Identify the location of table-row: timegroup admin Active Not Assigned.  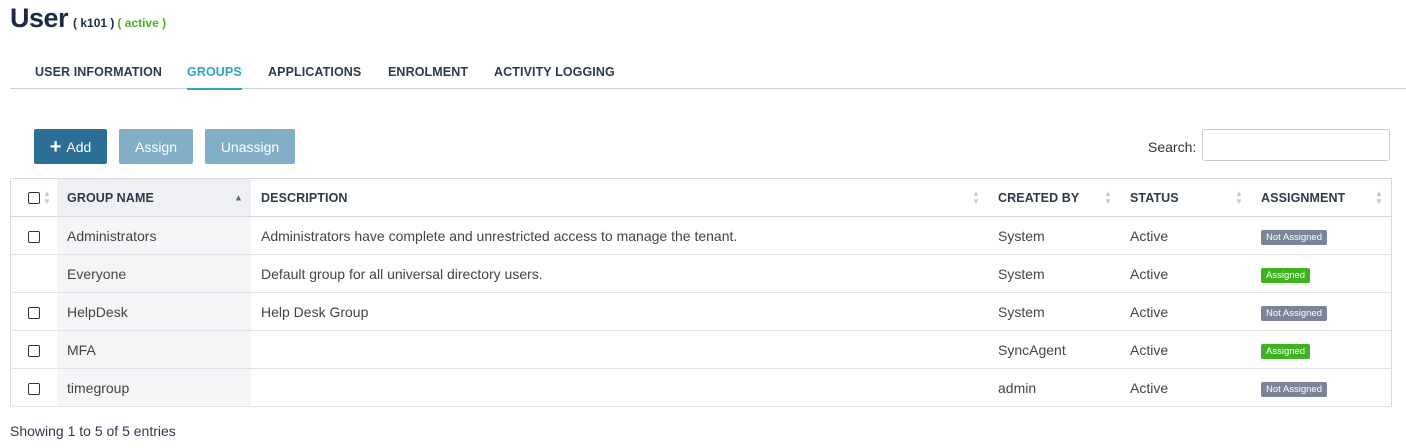
(701, 387).